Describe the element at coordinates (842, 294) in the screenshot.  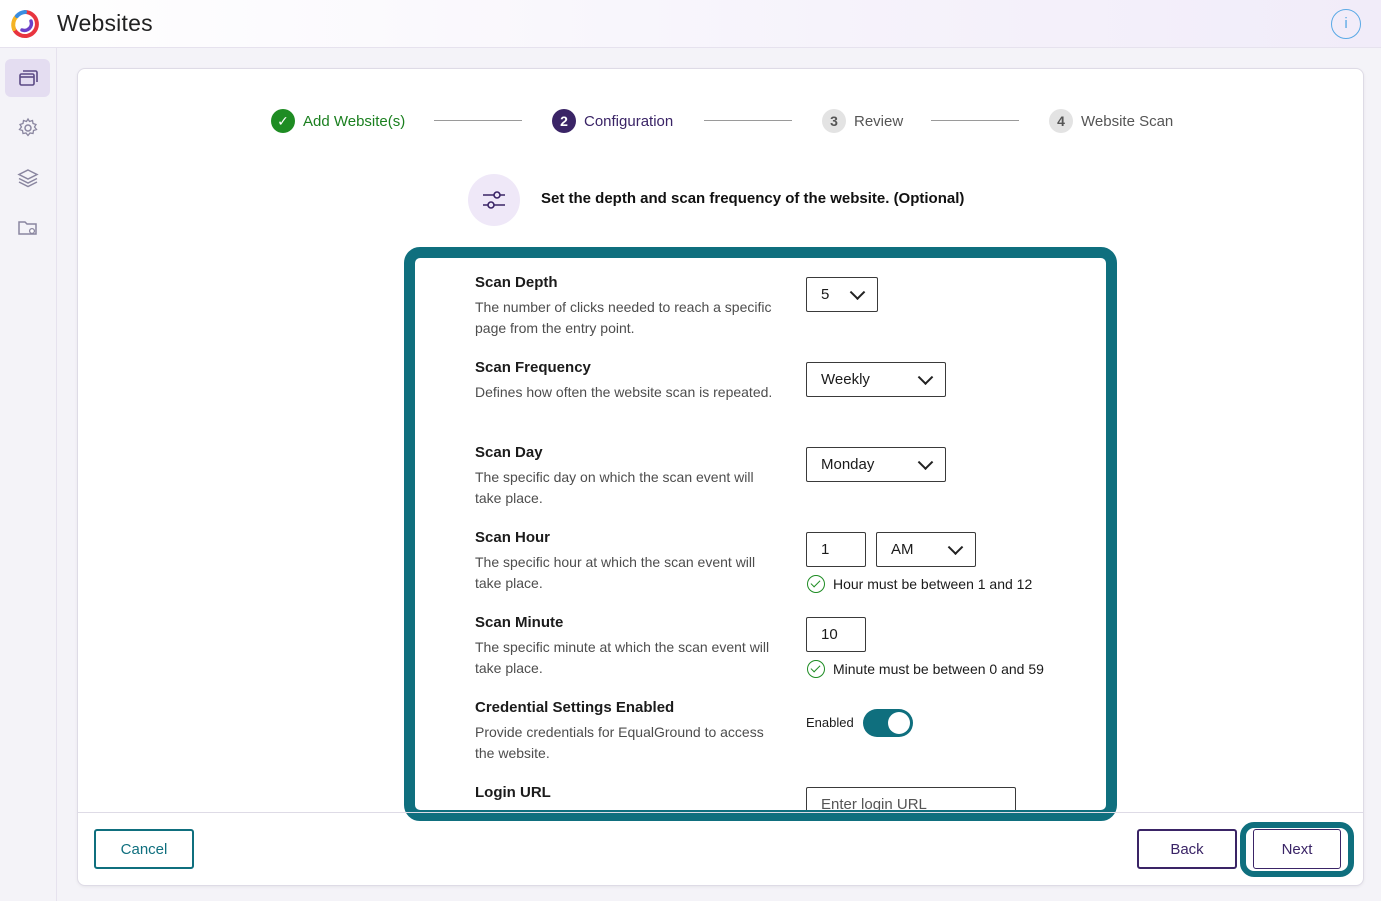
I see `scan-depth-select: 5` at that location.